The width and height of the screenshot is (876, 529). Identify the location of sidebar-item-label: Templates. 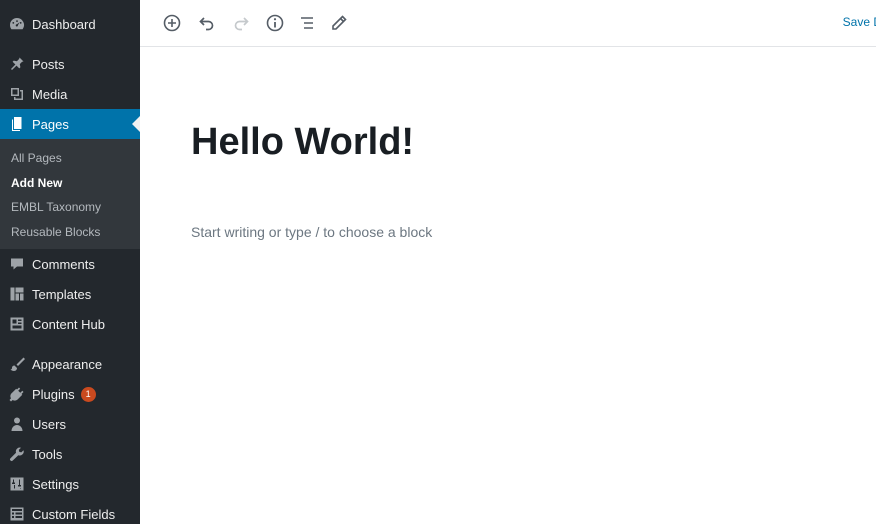
(62, 294).